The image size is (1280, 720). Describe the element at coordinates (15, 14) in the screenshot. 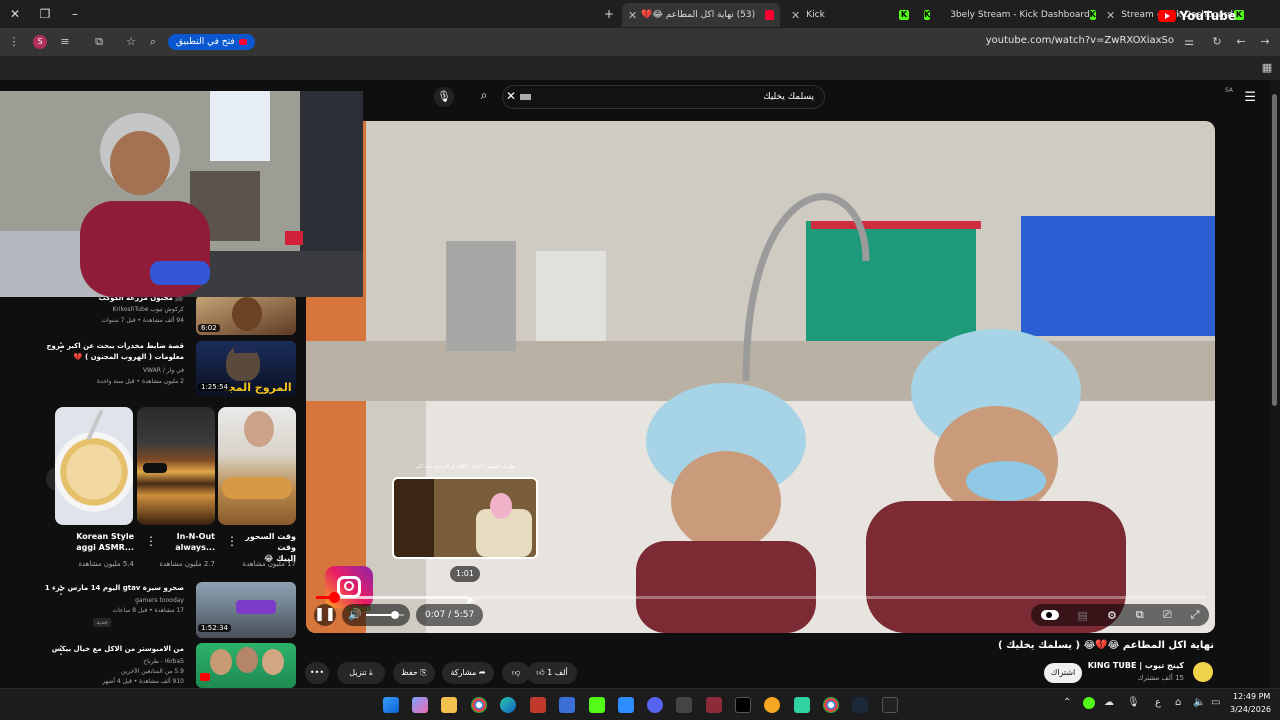

I see `close-window-icon: ✕` at that location.